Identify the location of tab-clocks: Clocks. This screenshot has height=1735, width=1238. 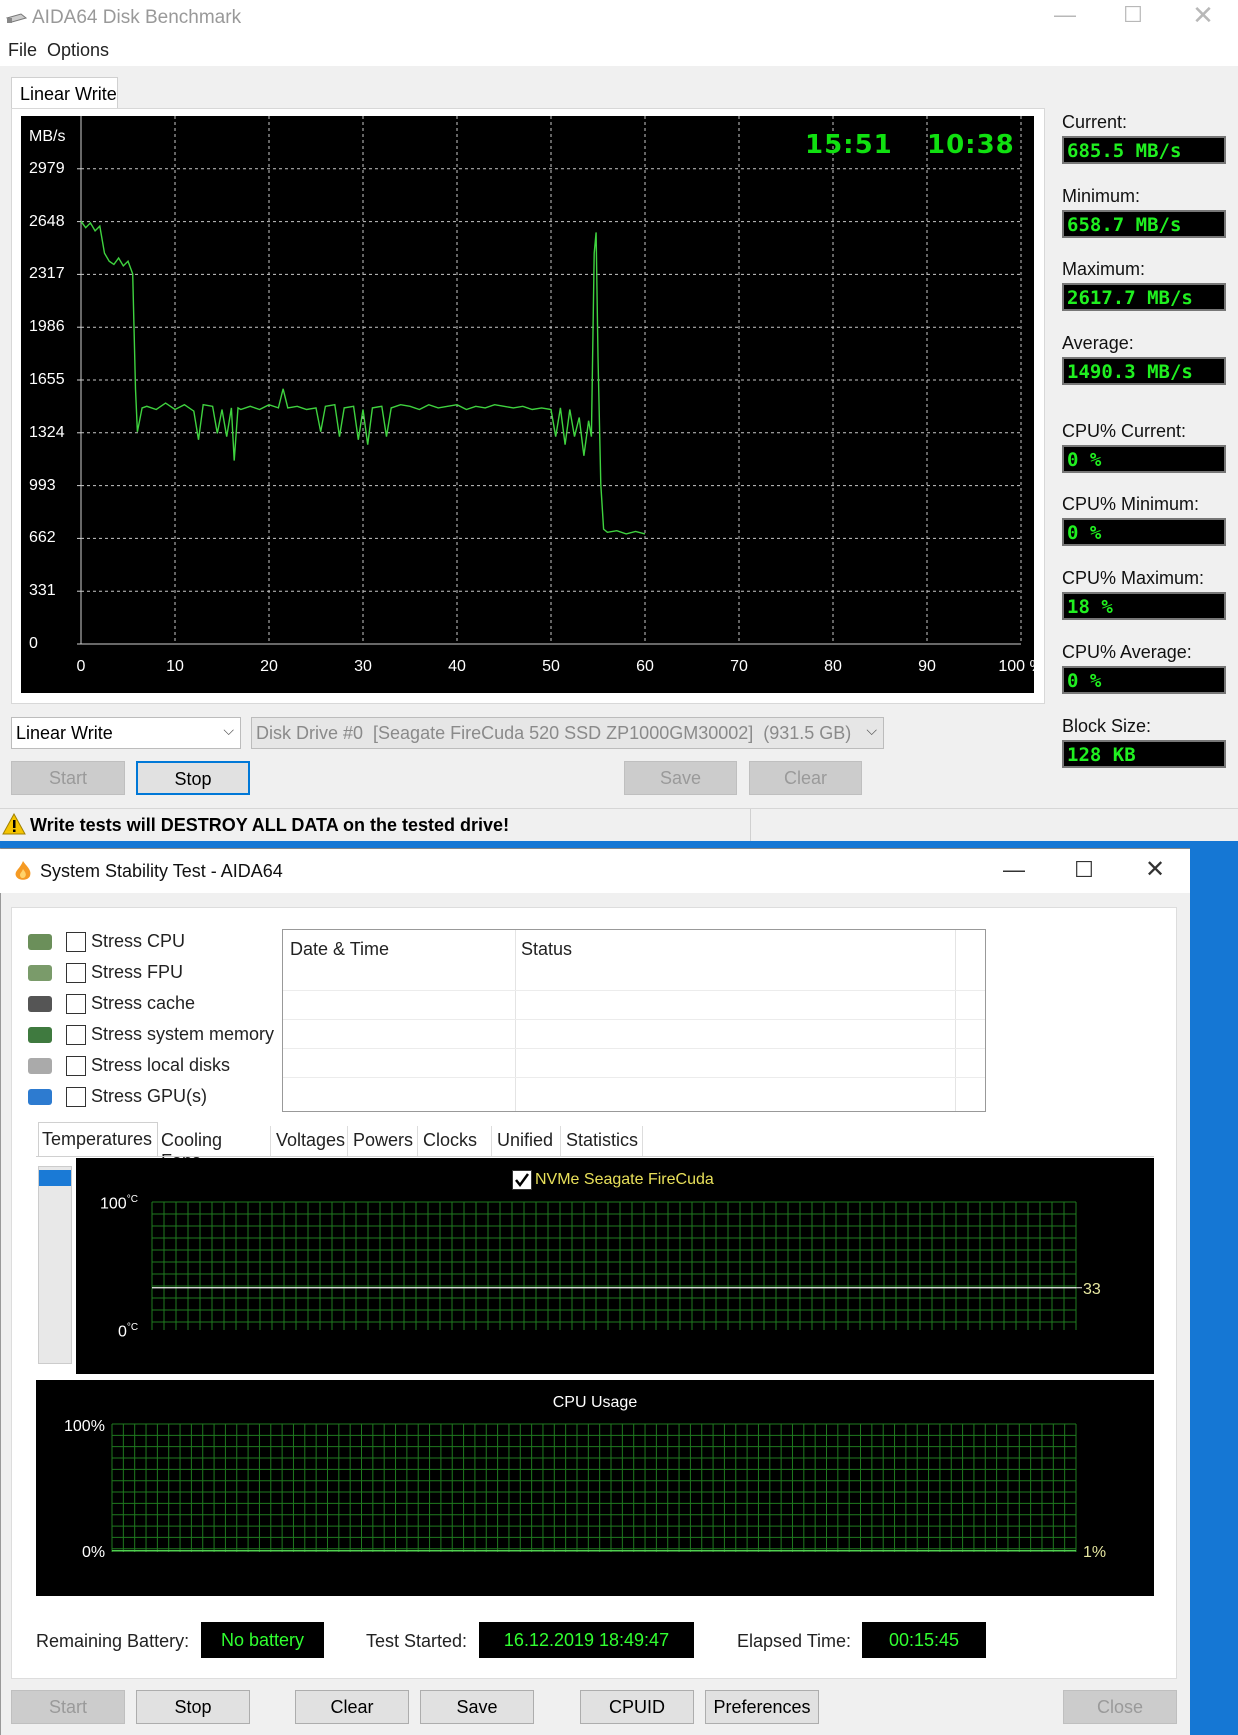
(456, 1141).